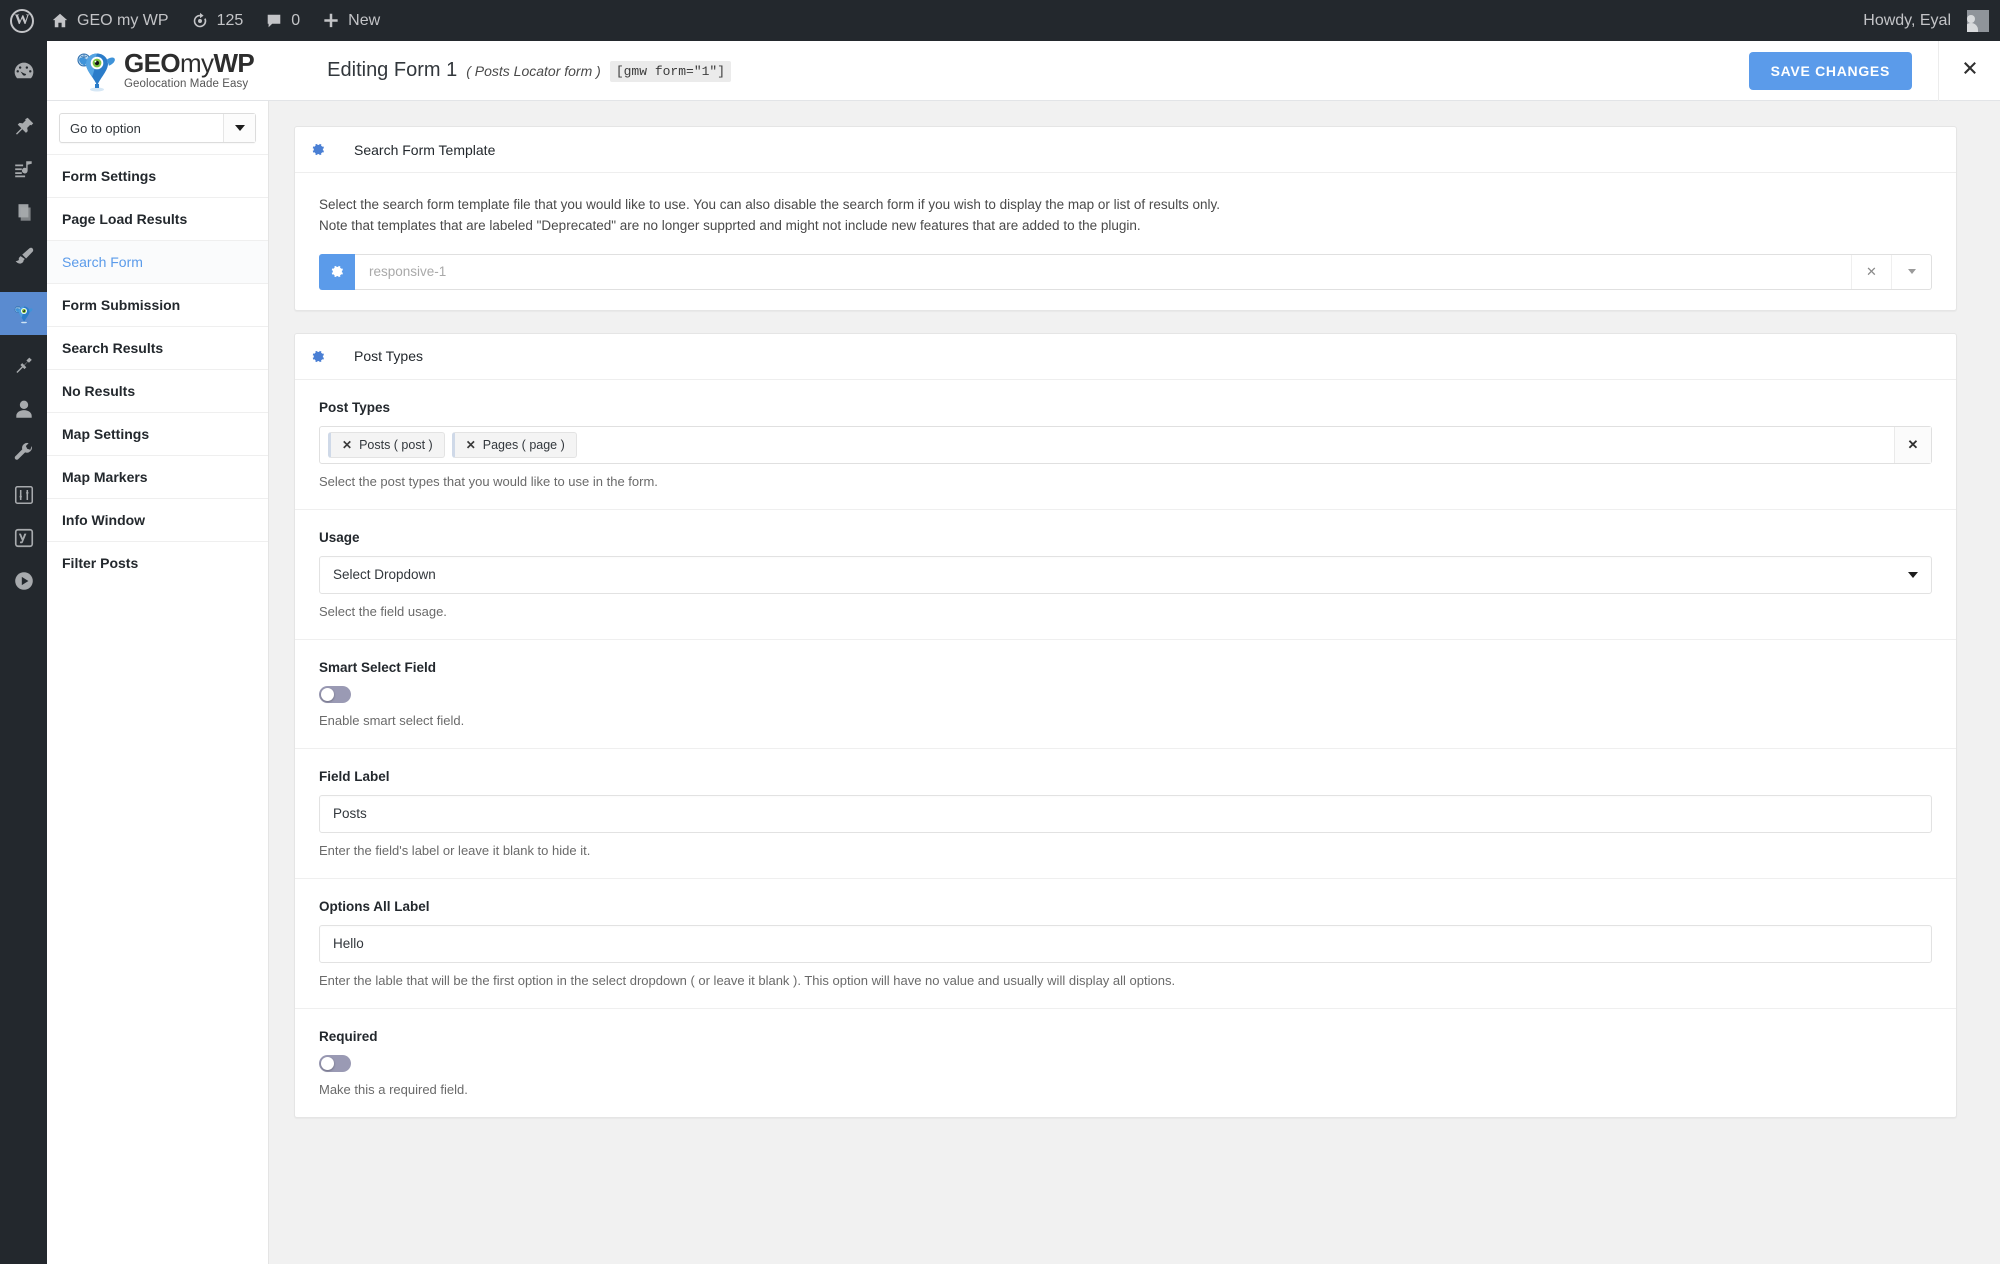 This screenshot has height=1264, width=2000. I want to click on field-label-input: Posts, so click(1125, 813).